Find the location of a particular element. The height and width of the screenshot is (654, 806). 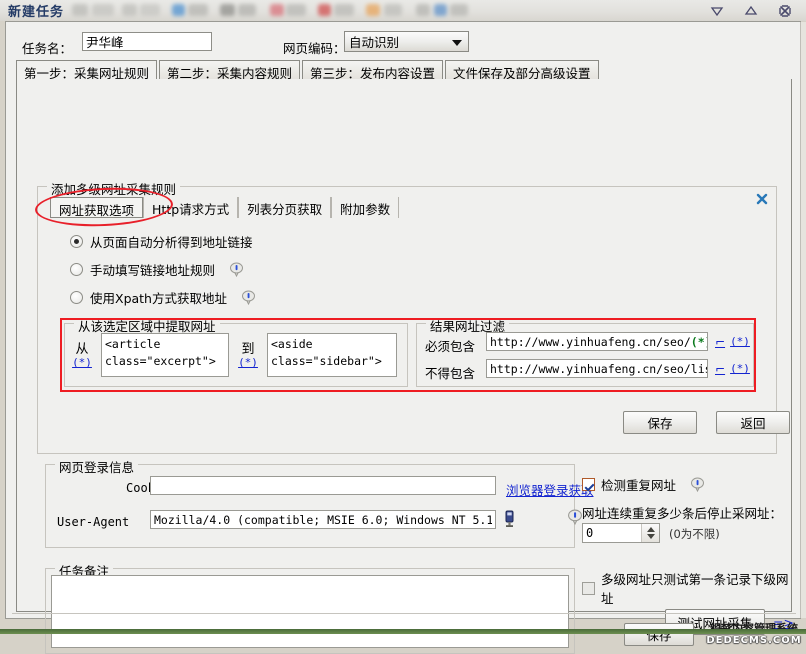

itab-url-options: 网址获取选项 is located at coordinates (97, 207).